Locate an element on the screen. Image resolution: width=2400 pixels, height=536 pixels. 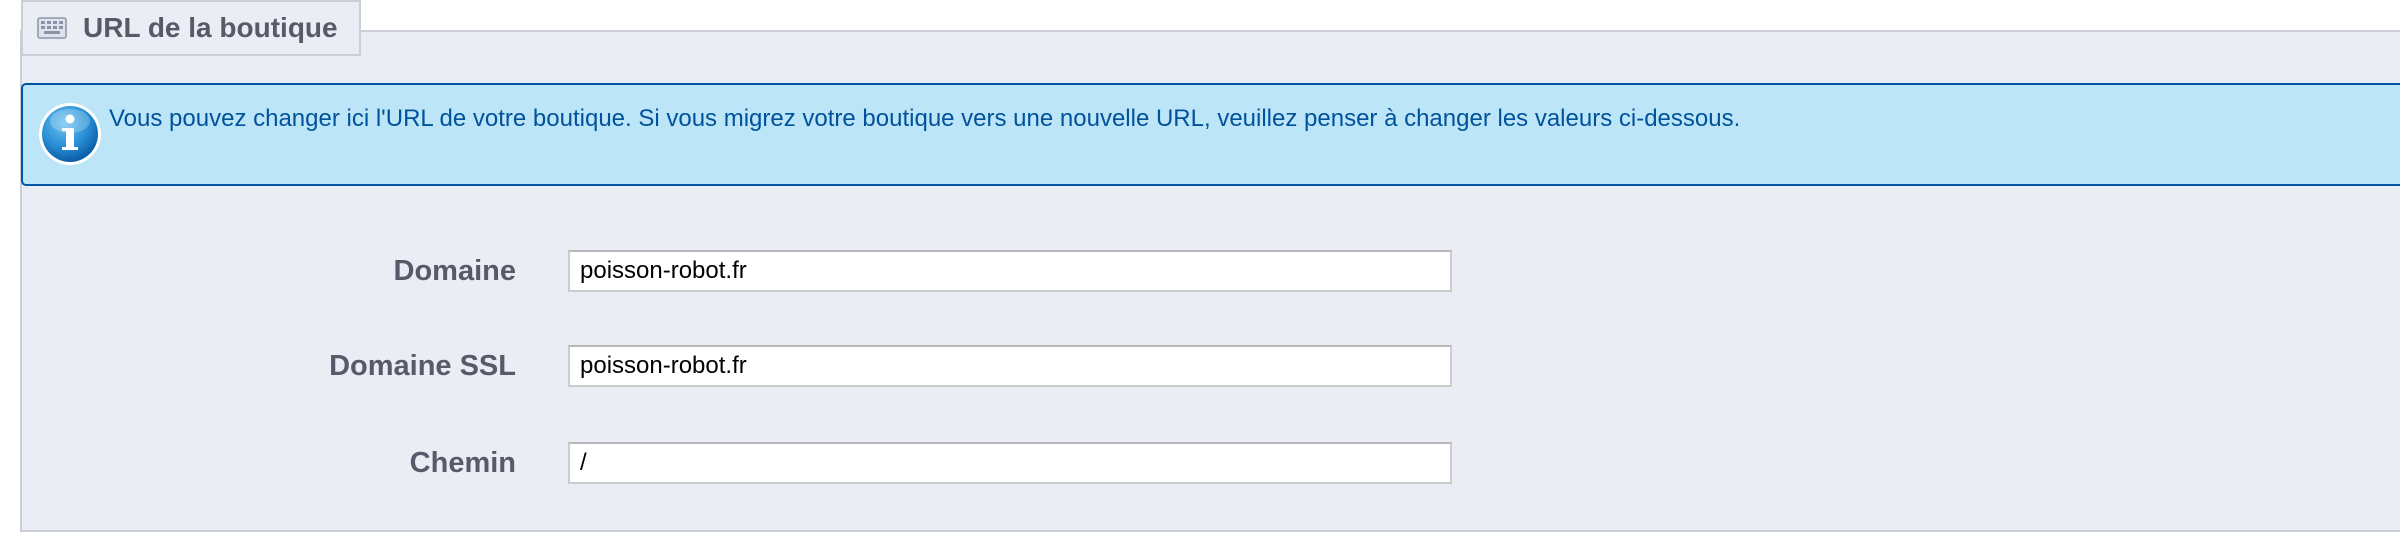
keyboard-icon is located at coordinates (52, 28).